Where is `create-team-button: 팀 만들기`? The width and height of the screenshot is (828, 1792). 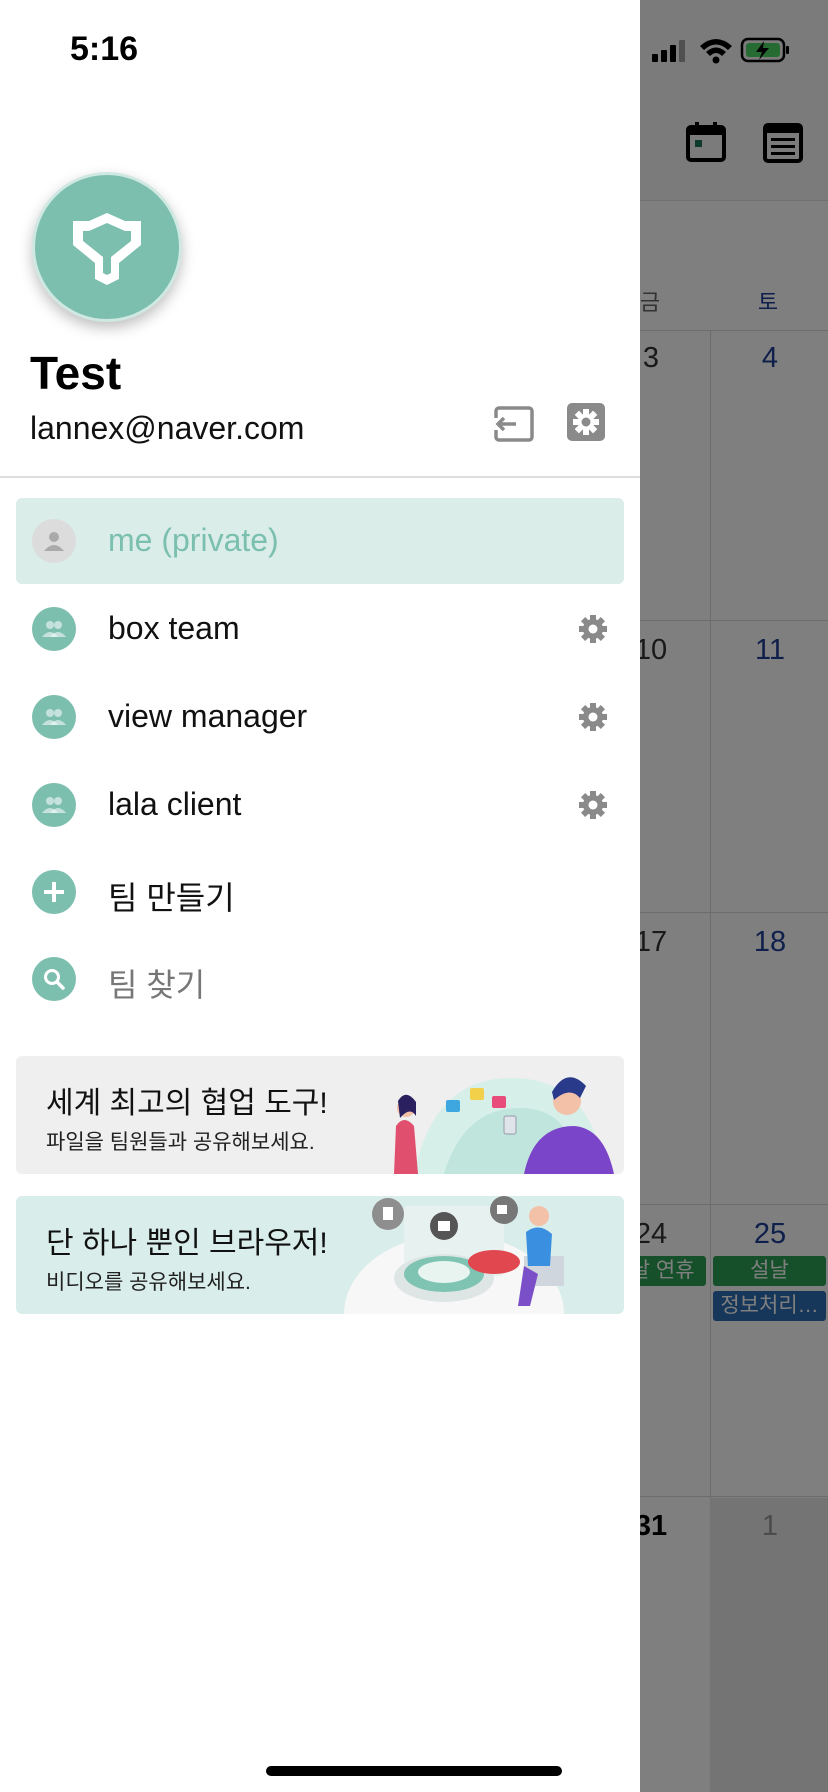 create-team-button: 팀 만들기 is located at coordinates (320, 892).